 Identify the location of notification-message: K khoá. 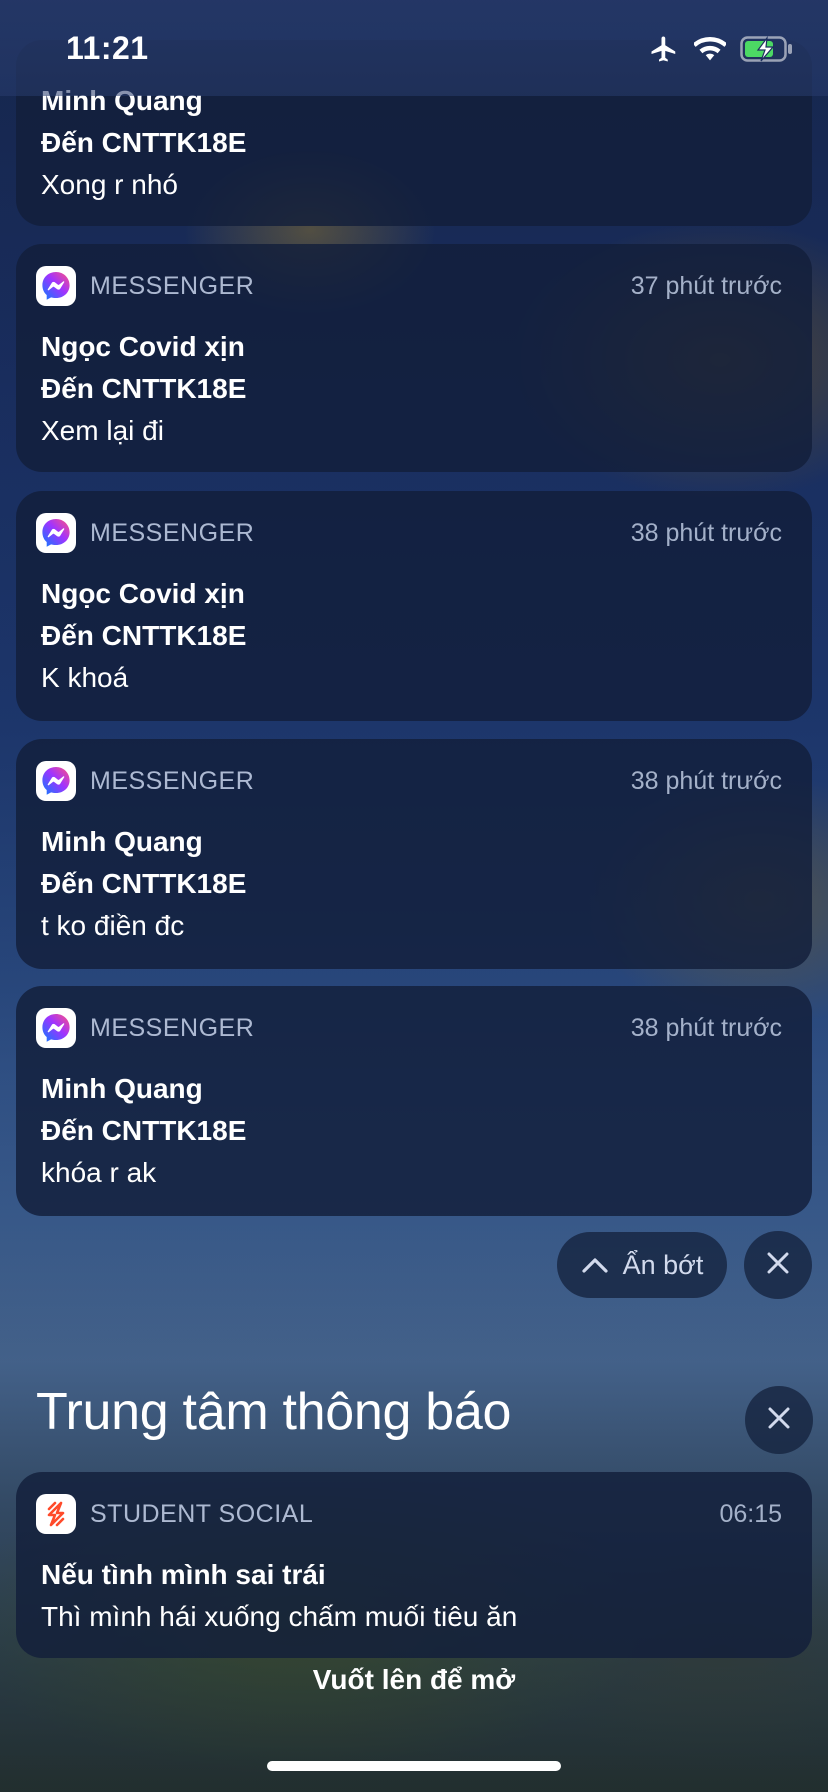
(85, 677).